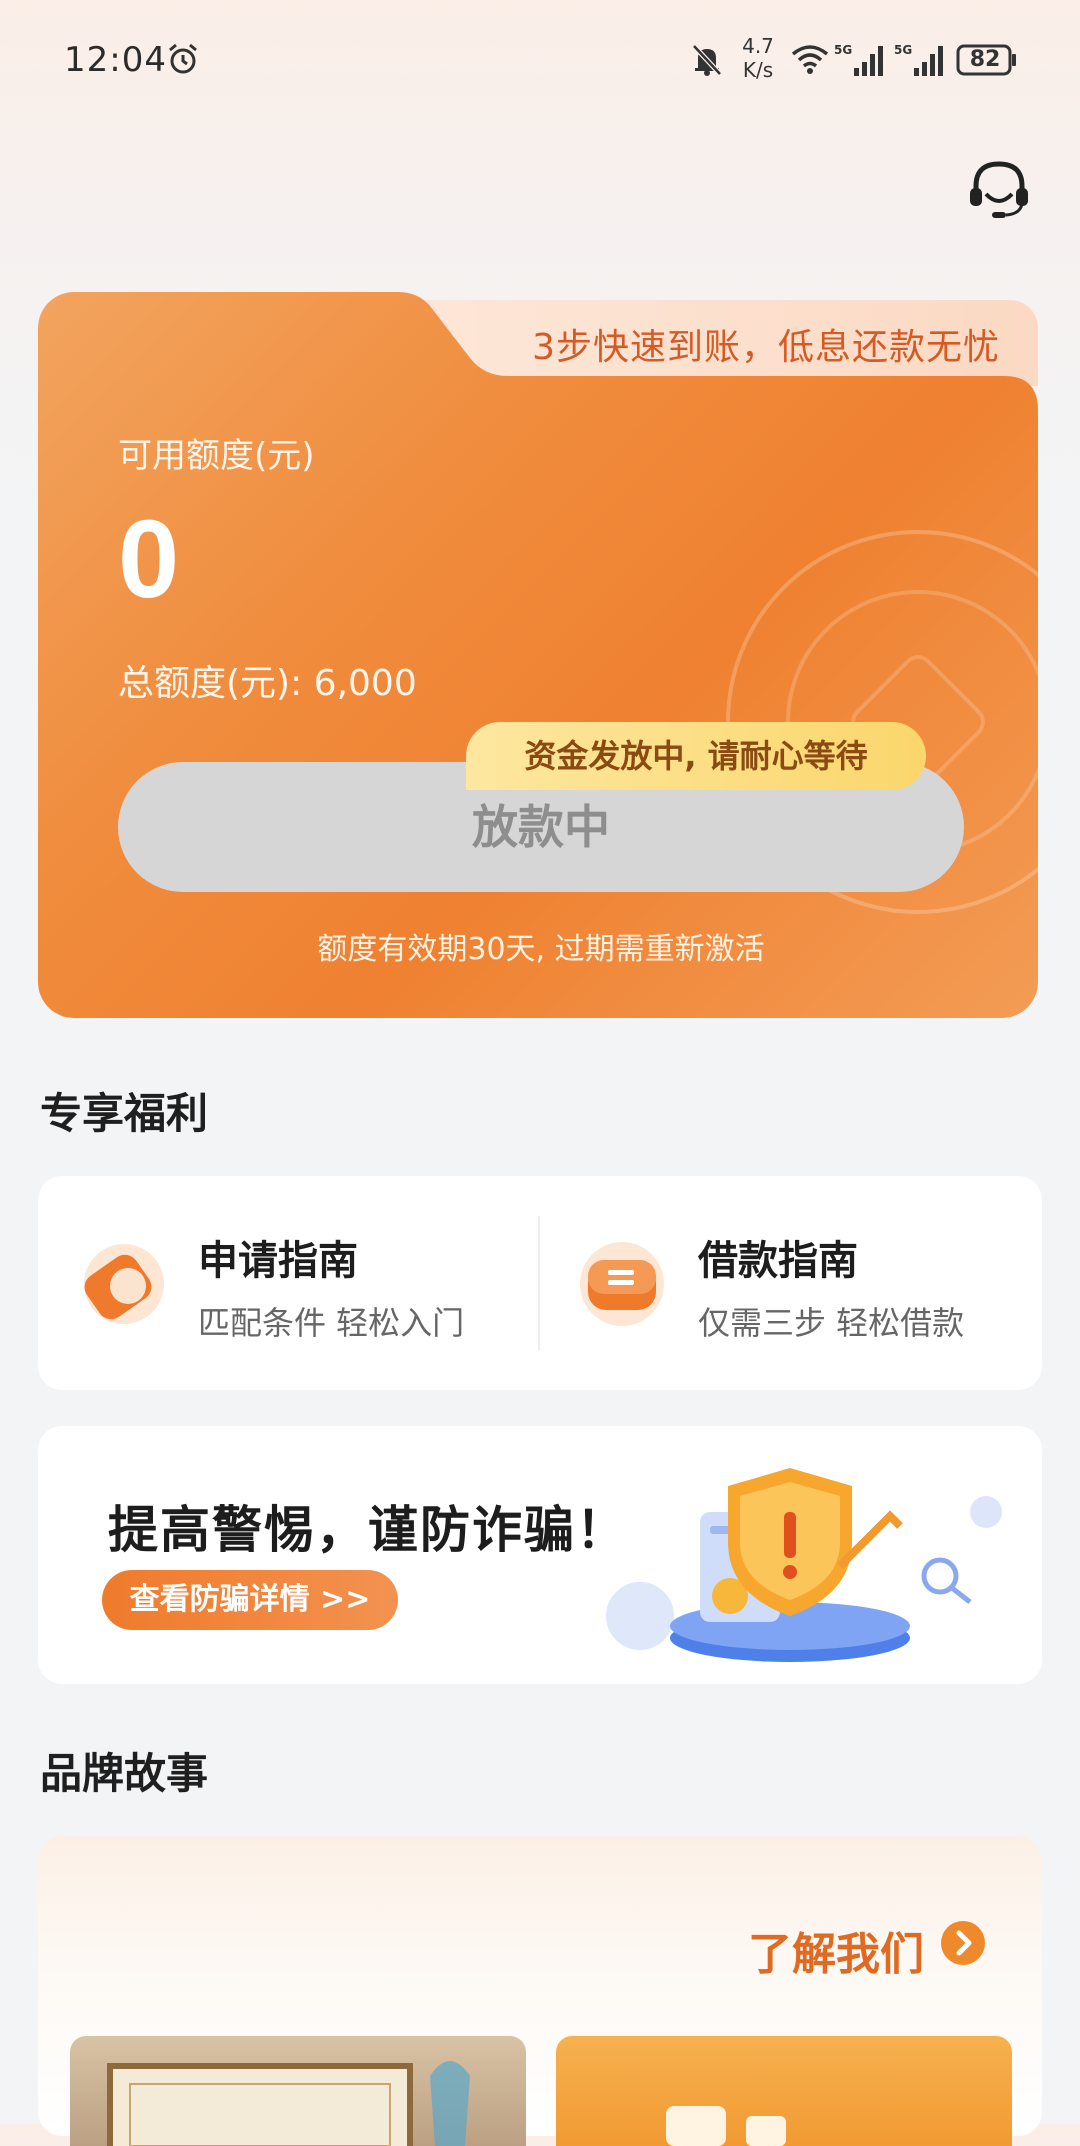 The width and height of the screenshot is (1080, 2146). I want to click on alarm-icon, so click(183, 58).